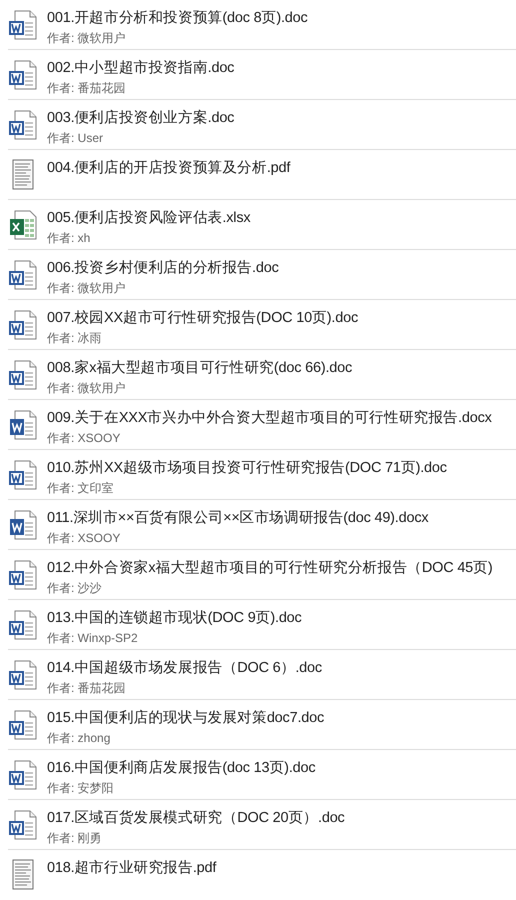 The height and width of the screenshot is (900, 516). I want to click on file-link: 008.家x福大型超市项目可行性研究(doc 66).doc, so click(199, 368).